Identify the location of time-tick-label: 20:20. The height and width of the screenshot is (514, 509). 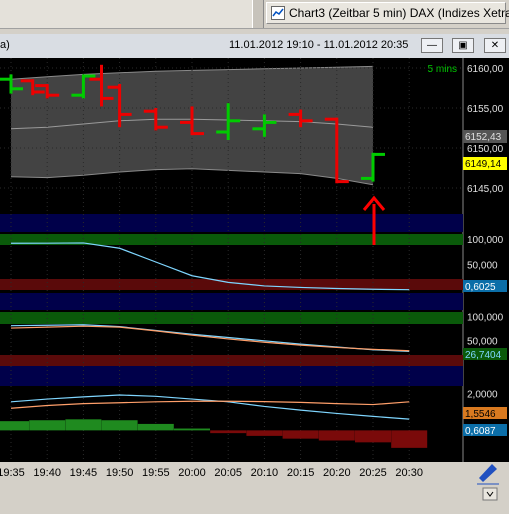
(337, 473).